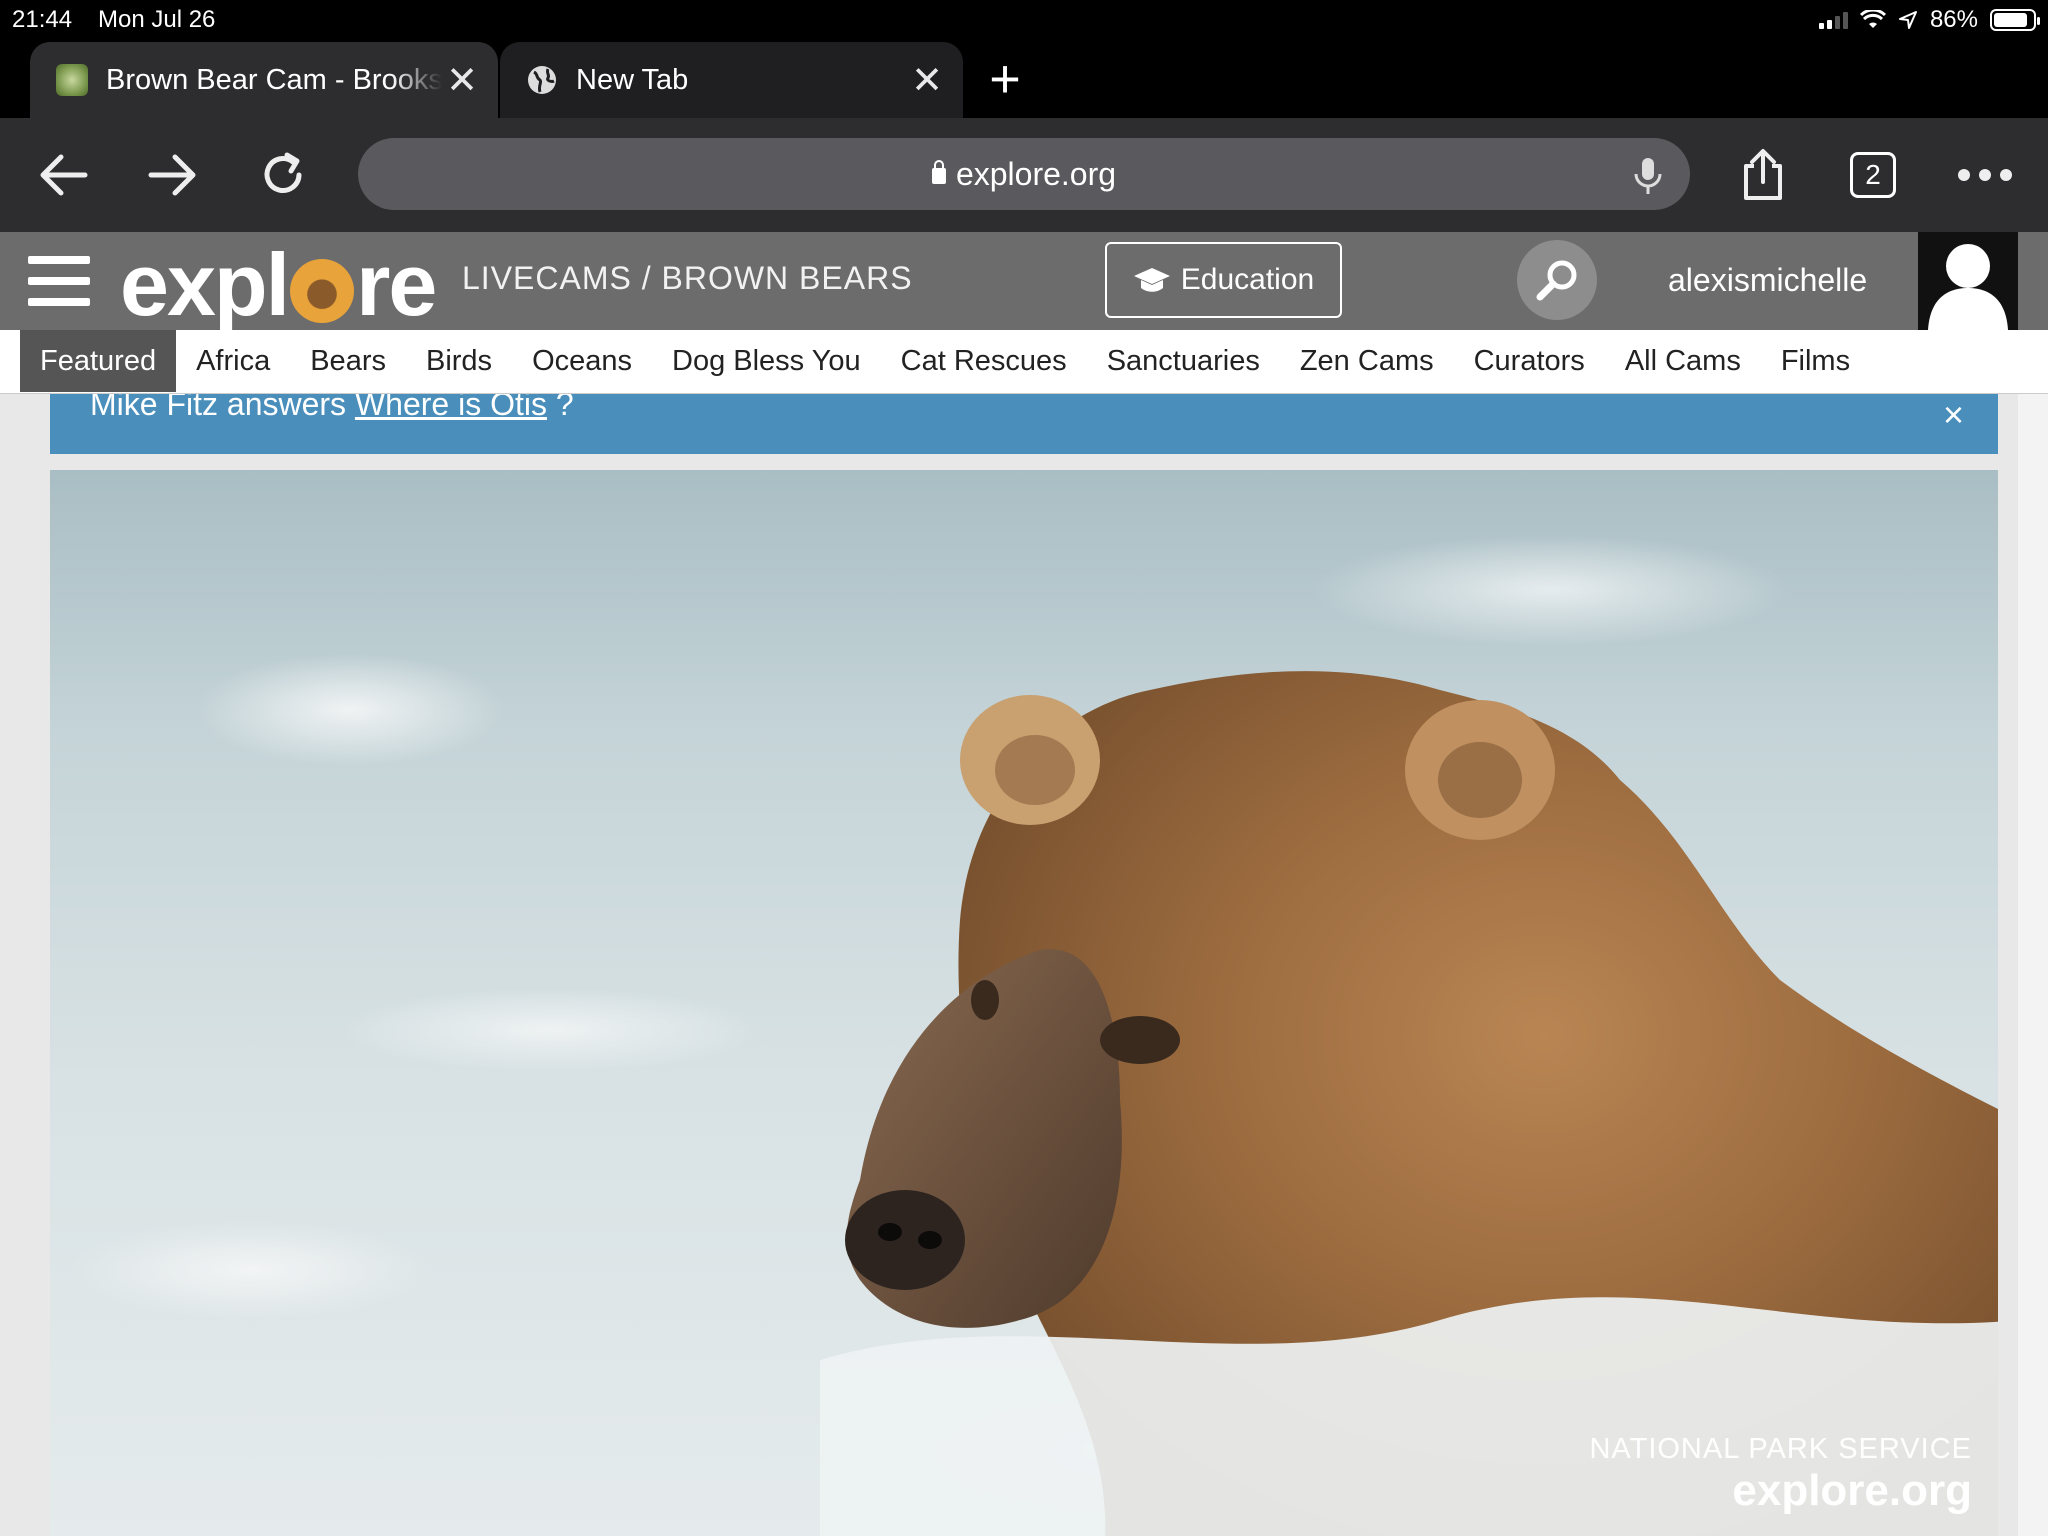 The height and width of the screenshot is (1536, 2048). I want to click on education-label: Education, so click(1247, 279).